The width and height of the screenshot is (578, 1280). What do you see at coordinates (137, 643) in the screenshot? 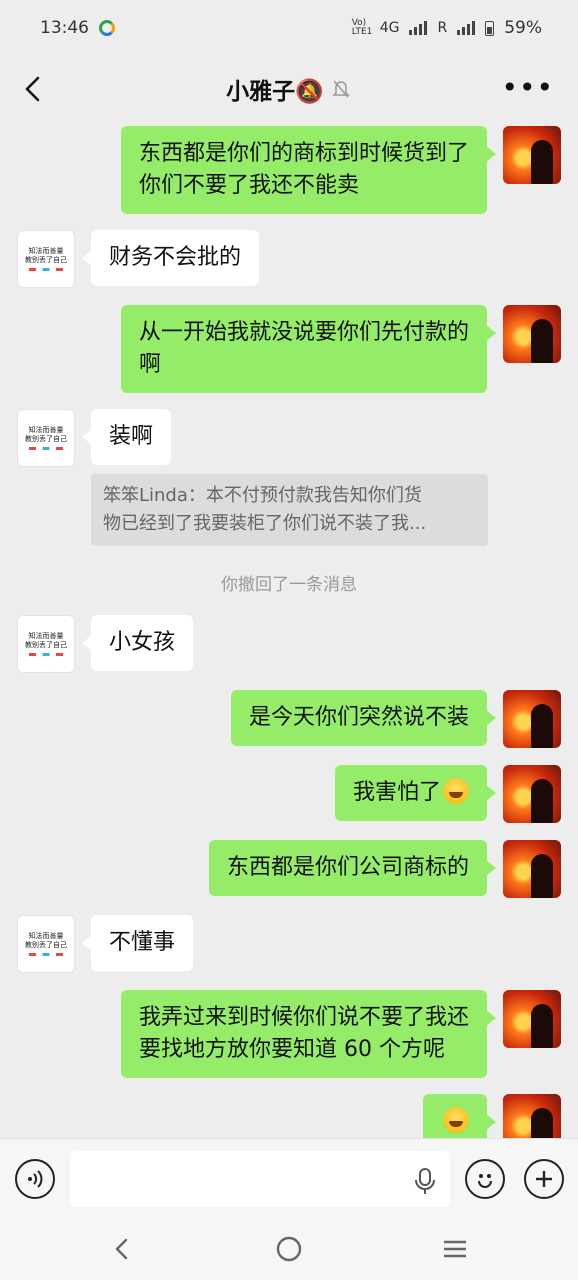
I see `contact-message-bubble: 小女孩` at bounding box center [137, 643].